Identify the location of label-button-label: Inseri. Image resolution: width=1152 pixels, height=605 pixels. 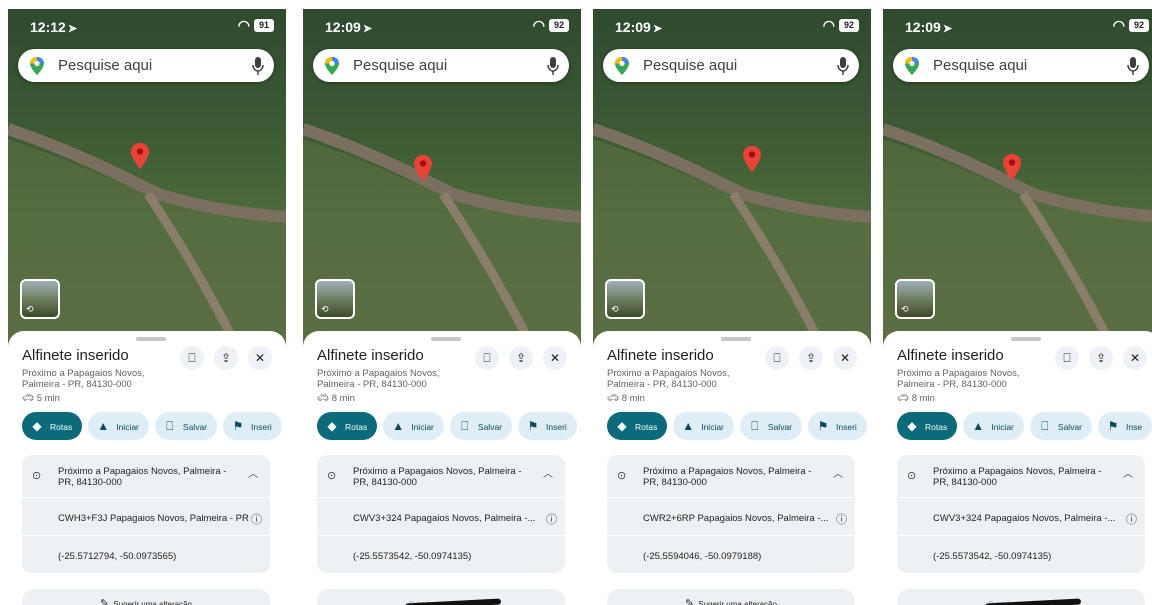
(261, 427).